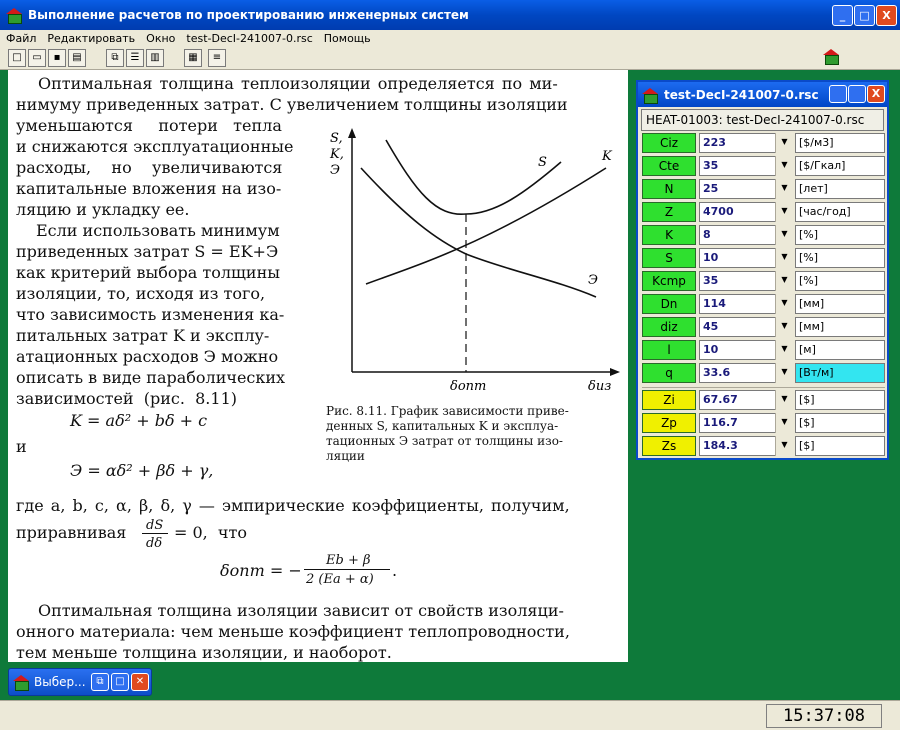  Describe the element at coordinates (160, 38) in the screenshot. I see `menu-window: Окно` at that location.